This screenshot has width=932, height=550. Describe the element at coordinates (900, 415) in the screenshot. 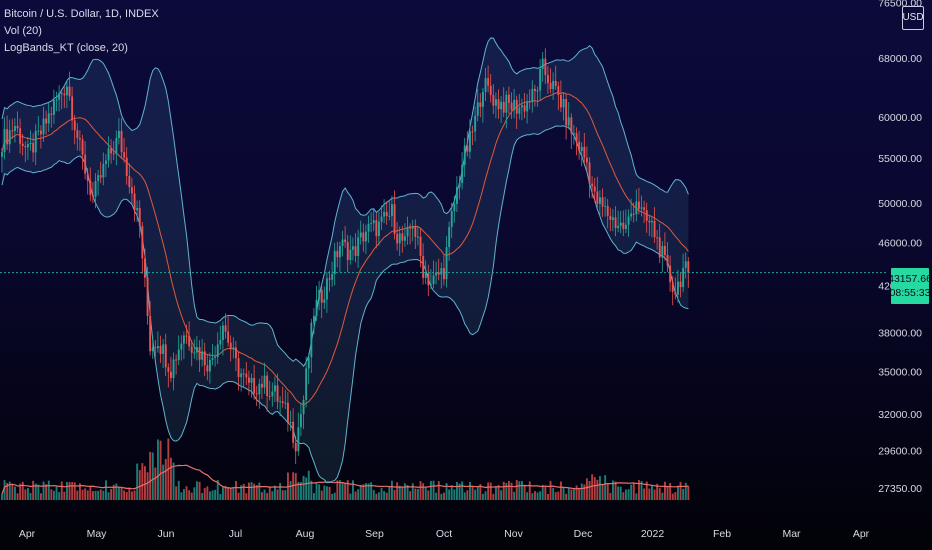

I see `y-tick-label: 32000.00` at that location.